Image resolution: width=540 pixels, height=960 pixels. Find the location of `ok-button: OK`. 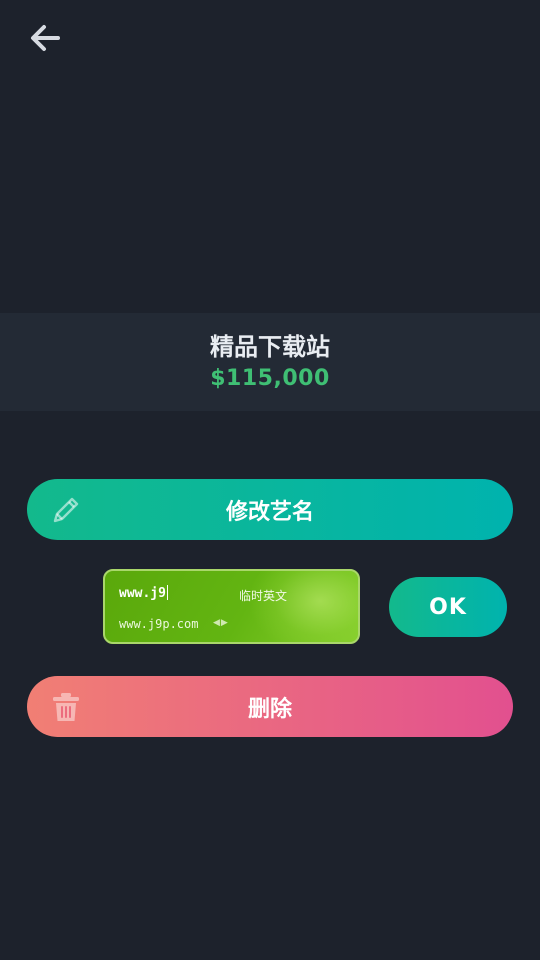

ok-button: OK is located at coordinates (448, 607).